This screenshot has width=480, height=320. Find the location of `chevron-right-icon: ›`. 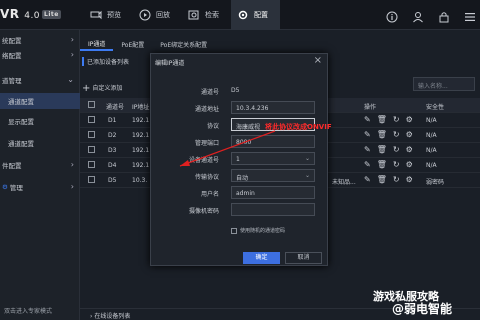

chevron-right-icon: › is located at coordinates (72, 164).